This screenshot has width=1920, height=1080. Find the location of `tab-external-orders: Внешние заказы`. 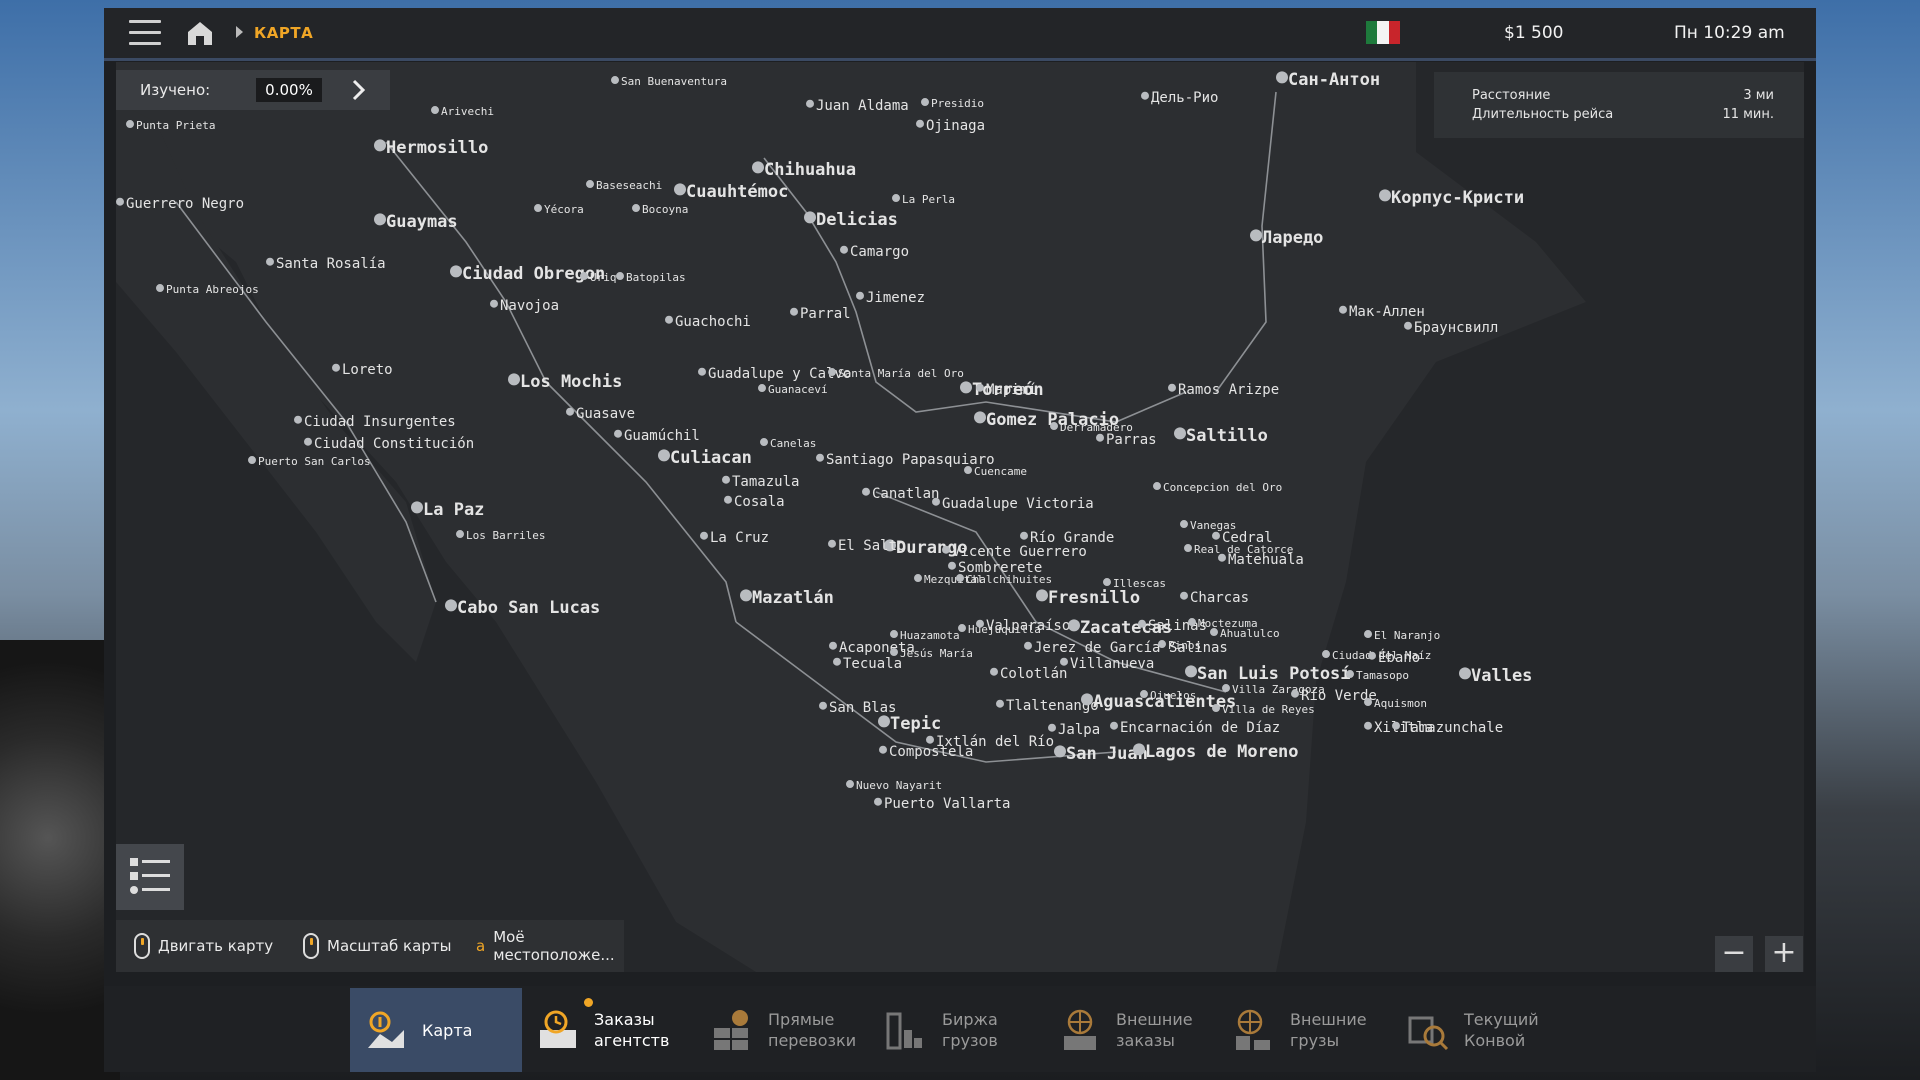

tab-external-orders: Внешние заказы is located at coordinates (1130, 1030).